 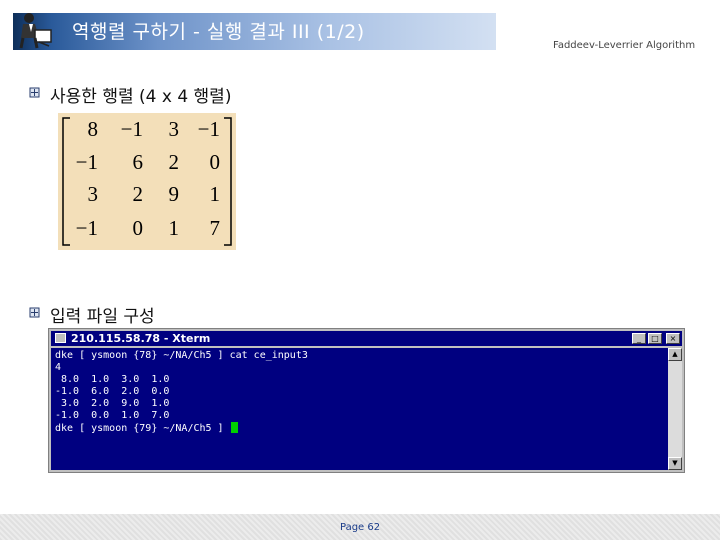 I want to click on terminal-titlebar: 210.115.58.78 - Xterm _ □ ×, so click(x=366, y=338).